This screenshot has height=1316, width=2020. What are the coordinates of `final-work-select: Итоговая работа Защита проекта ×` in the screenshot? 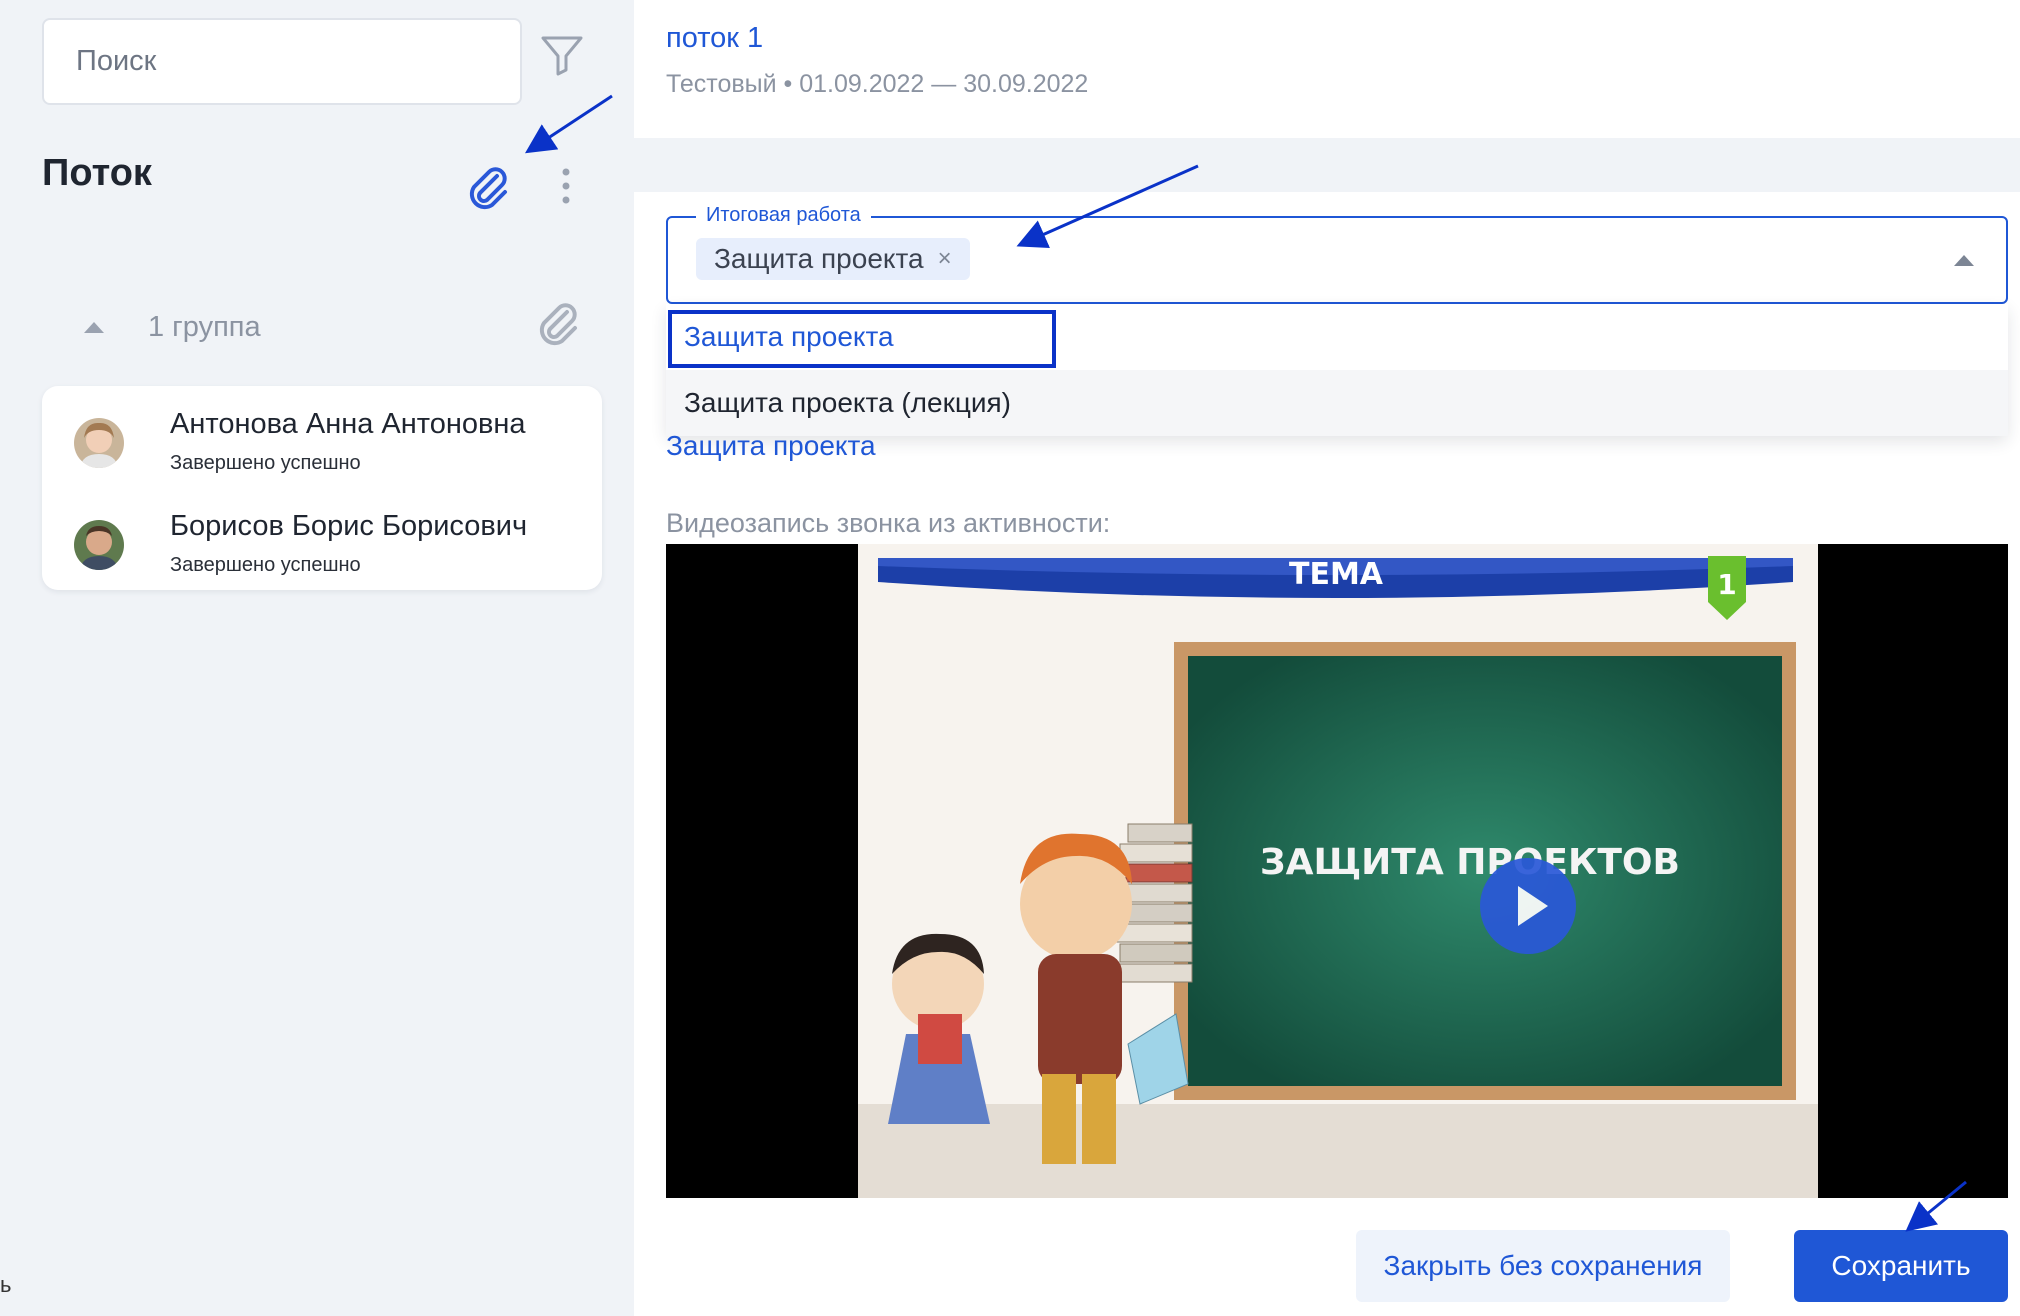 It's located at (1337, 254).